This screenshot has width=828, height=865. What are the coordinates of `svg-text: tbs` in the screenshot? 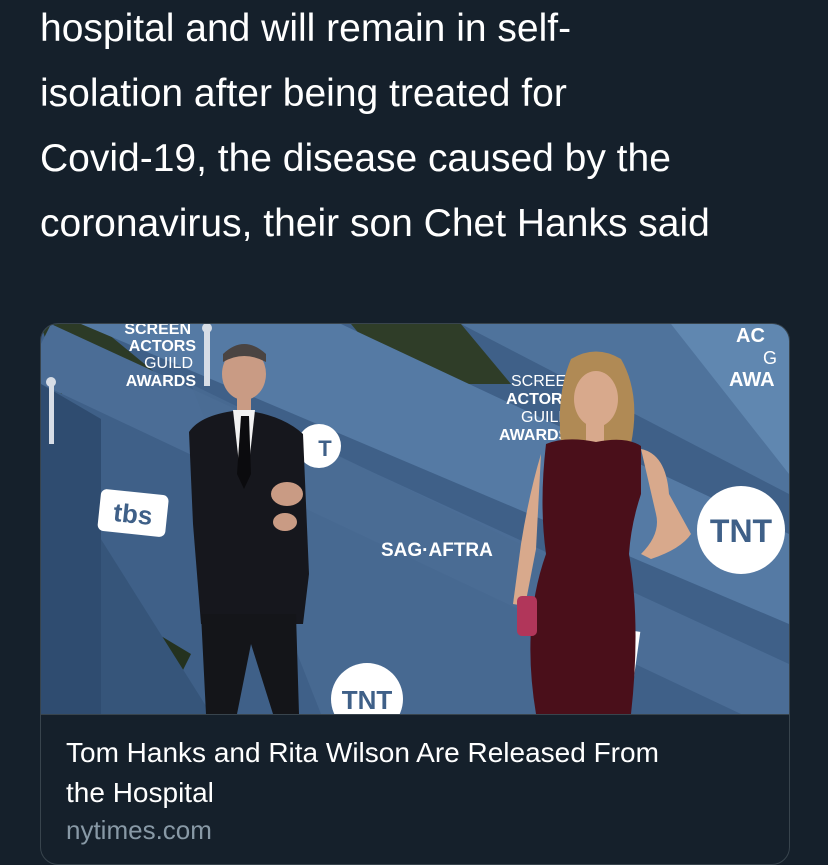 It's located at (133, 514).